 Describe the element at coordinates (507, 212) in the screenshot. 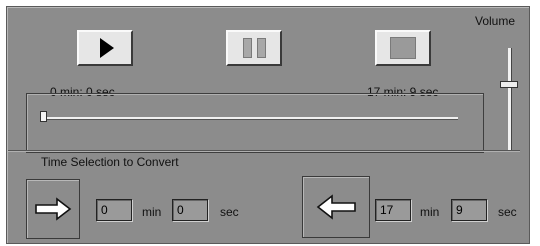

I see `end-sec-unit: sec` at that location.